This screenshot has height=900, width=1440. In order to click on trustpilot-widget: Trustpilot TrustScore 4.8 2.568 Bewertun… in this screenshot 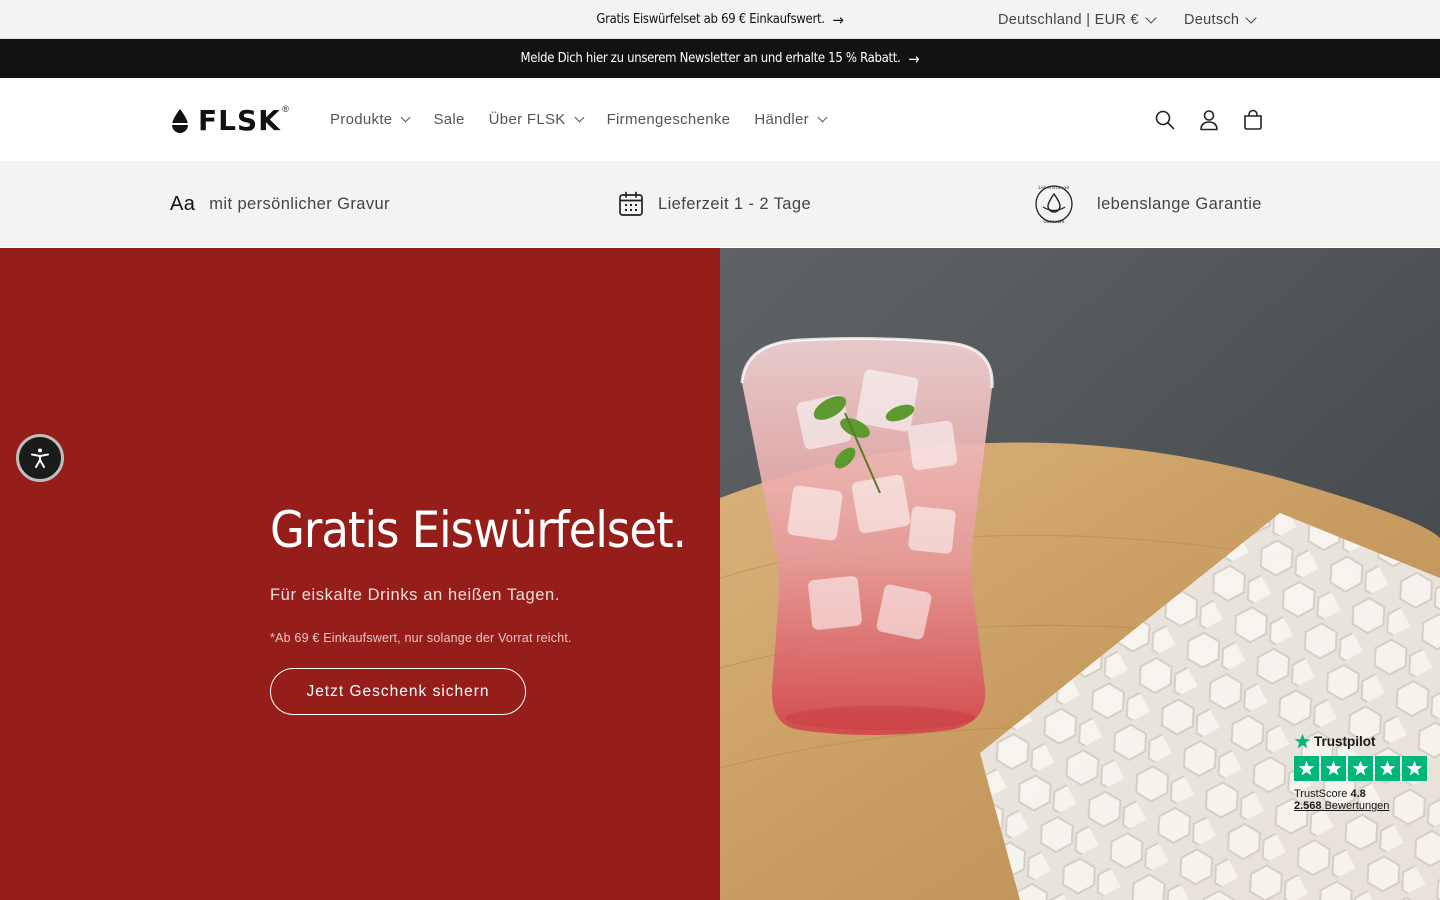, I will do `click(1364, 772)`.